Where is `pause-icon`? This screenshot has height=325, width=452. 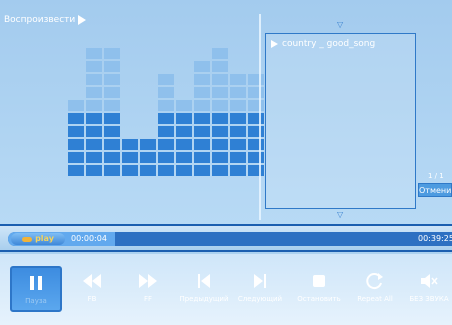 pause-icon is located at coordinates (36, 283).